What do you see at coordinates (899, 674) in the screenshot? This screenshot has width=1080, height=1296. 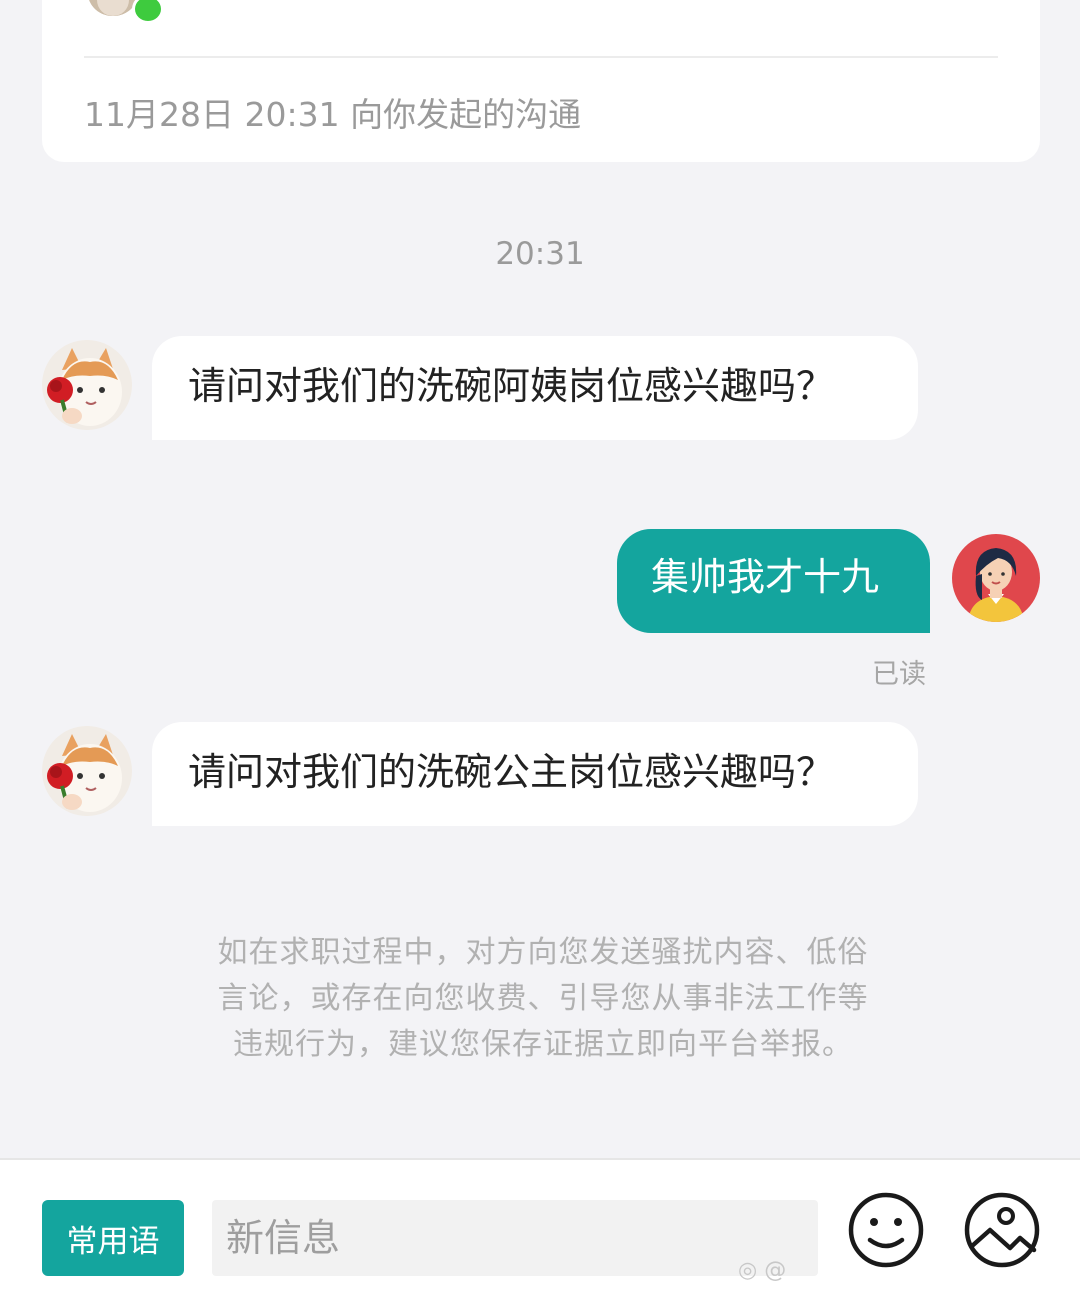 I see `read-receipt: 已读` at bounding box center [899, 674].